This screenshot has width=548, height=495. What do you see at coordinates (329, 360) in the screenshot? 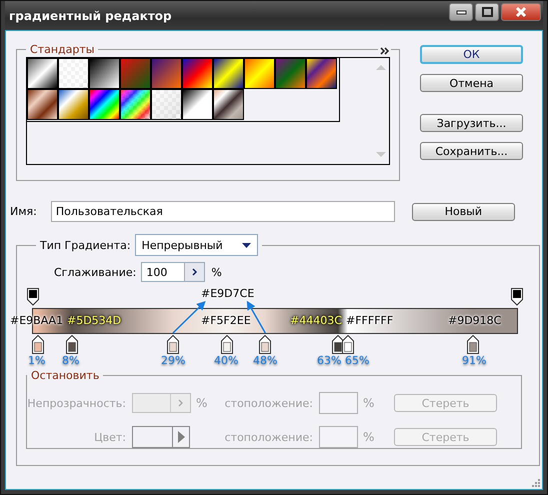
I see `stop-position-label: 63%` at bounding box center [329, 360].